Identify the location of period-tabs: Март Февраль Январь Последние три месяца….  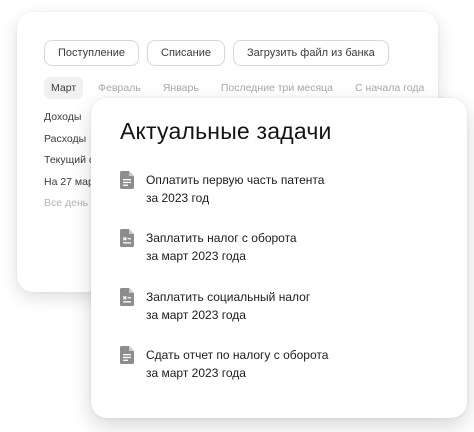
(241, 88).